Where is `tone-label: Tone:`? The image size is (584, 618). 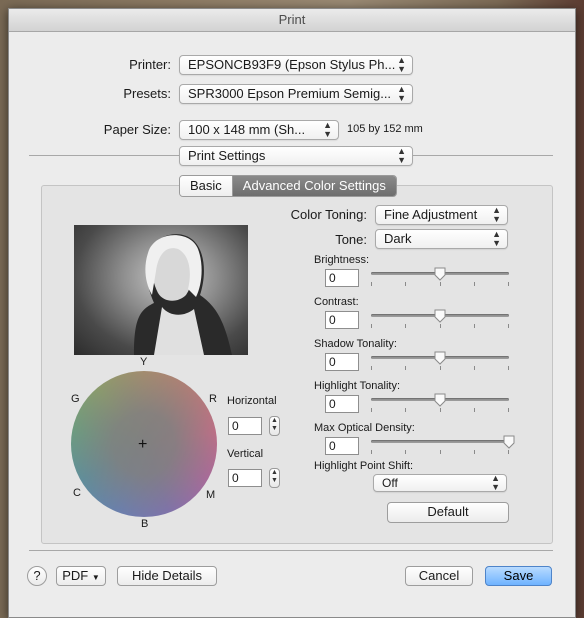 tone-label: Tone: is located at coordinates (351, 239).